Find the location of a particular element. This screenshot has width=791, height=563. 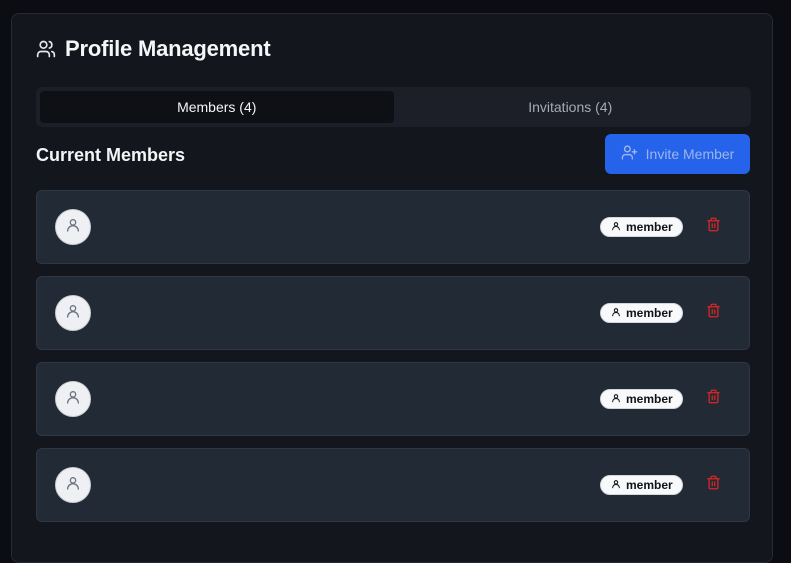

tab-invitations: Invitations (4) is located at coordinates (571, 107).